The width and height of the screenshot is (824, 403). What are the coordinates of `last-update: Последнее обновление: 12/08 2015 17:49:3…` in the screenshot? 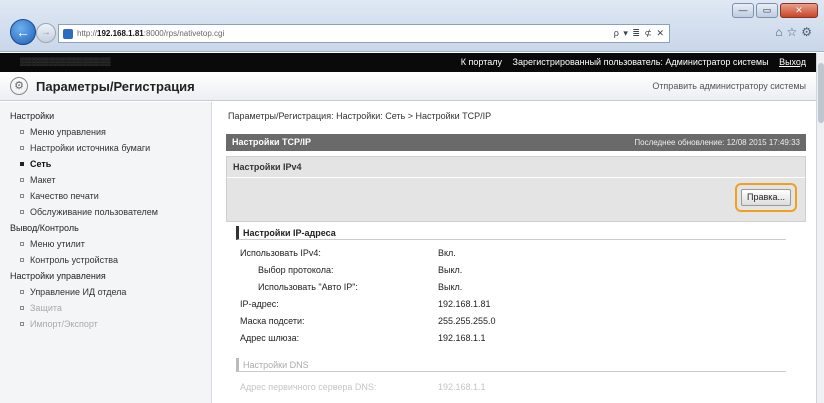 It's located at (717, 142).